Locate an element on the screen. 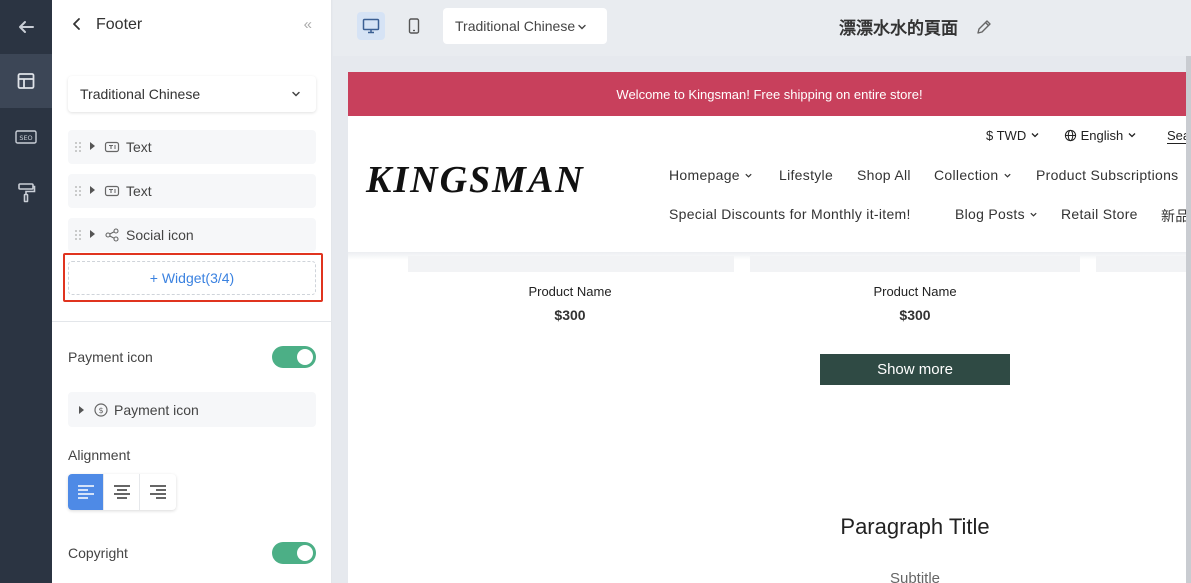  copyright-label: Copyright is located at coordinates (98, 553).